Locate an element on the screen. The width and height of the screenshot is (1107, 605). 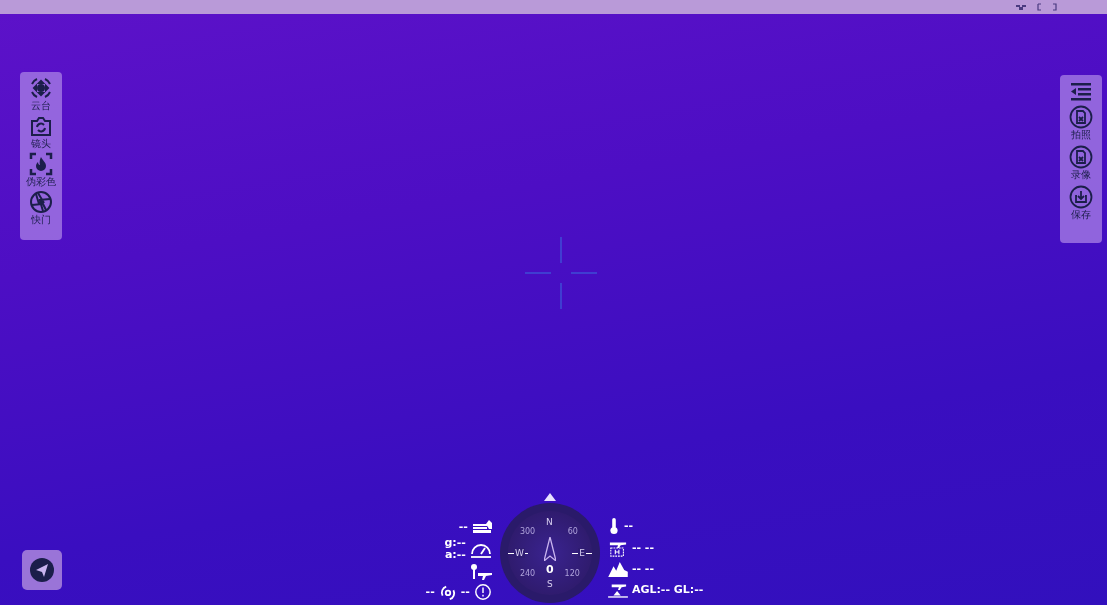
heading-value: 0 is located at coordinates (549, 570).